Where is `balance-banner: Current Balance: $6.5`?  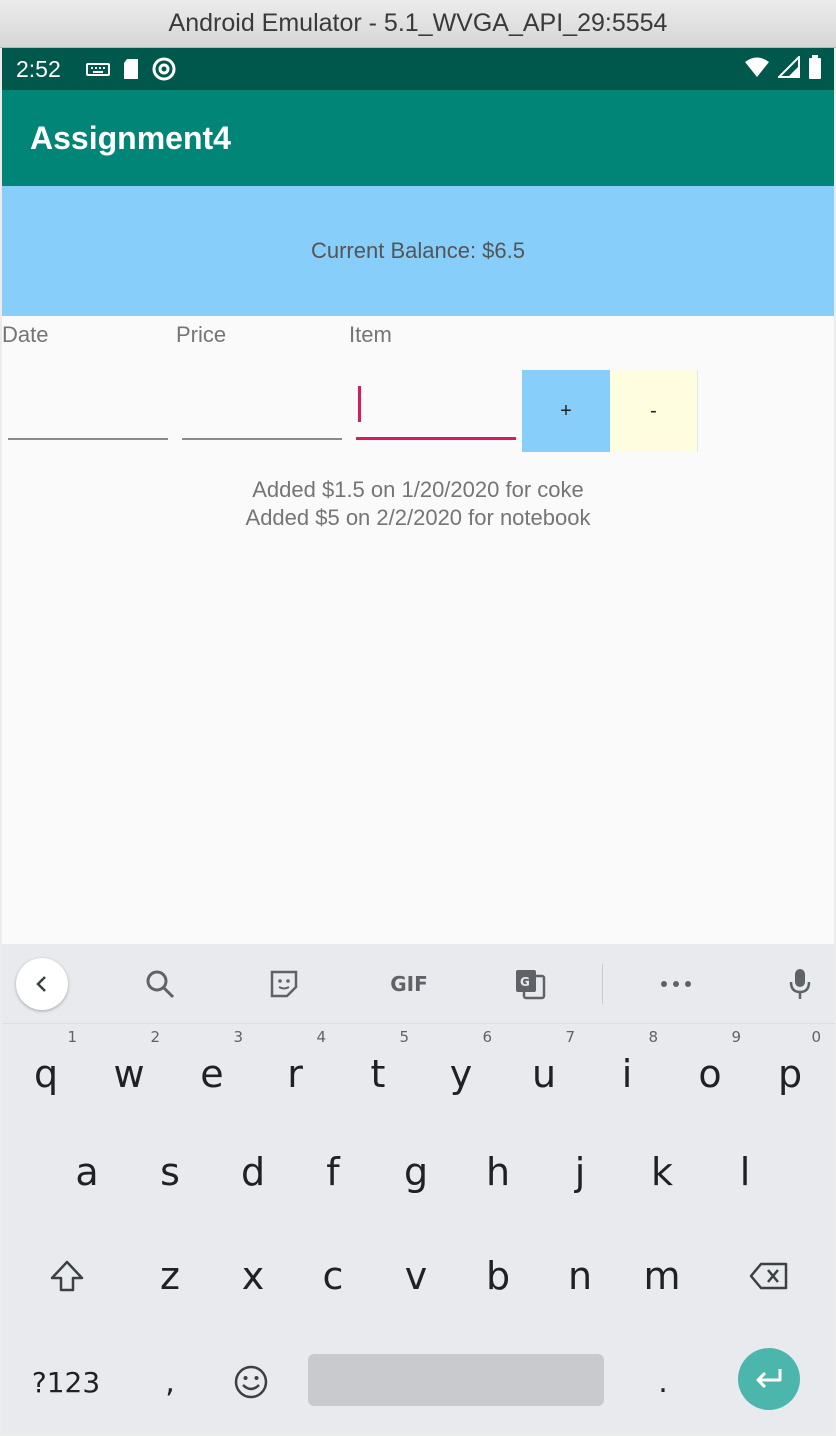
balance-banner: Current Balance: $6.5 is located at coordinates (418, 251).